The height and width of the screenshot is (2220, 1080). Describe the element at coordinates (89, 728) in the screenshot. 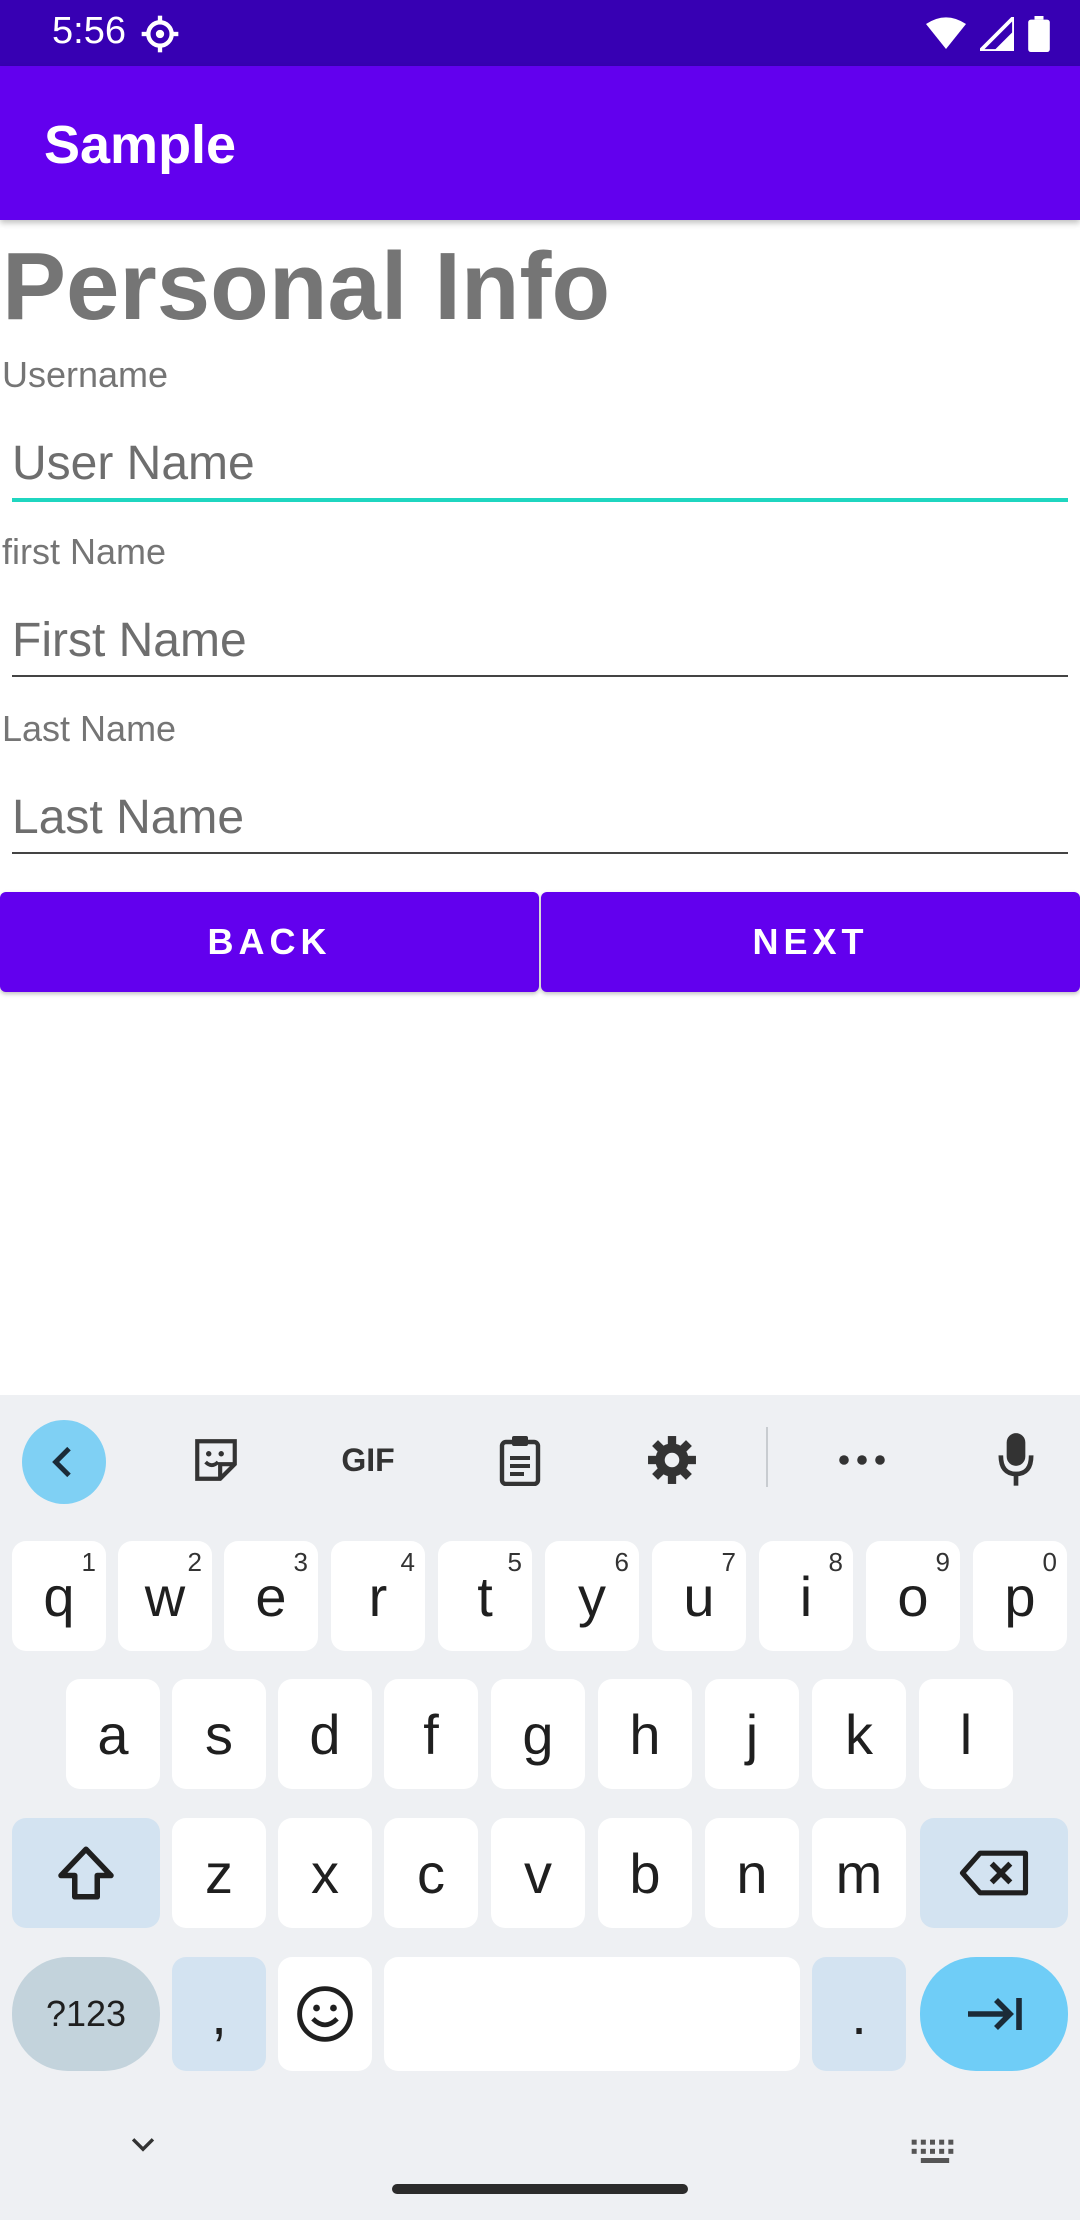

I see `last-name-label: Last Name` at that location.